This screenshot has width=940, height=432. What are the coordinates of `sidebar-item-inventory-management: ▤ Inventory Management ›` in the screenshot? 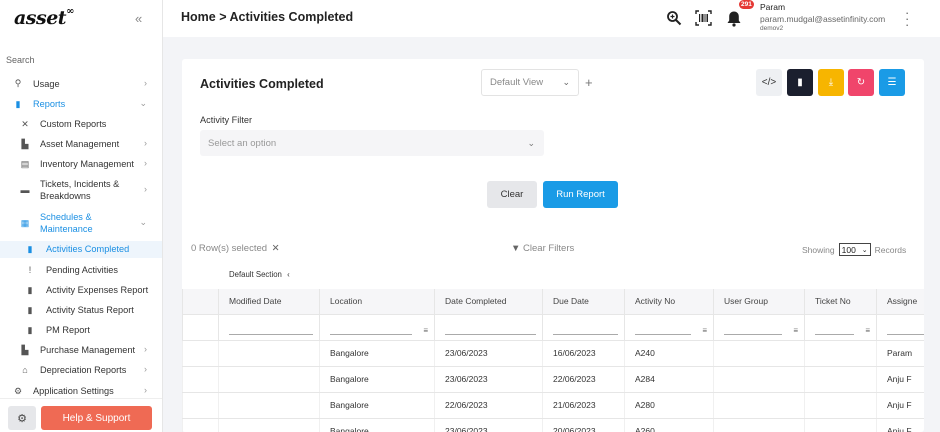 It's located at (81, 164).